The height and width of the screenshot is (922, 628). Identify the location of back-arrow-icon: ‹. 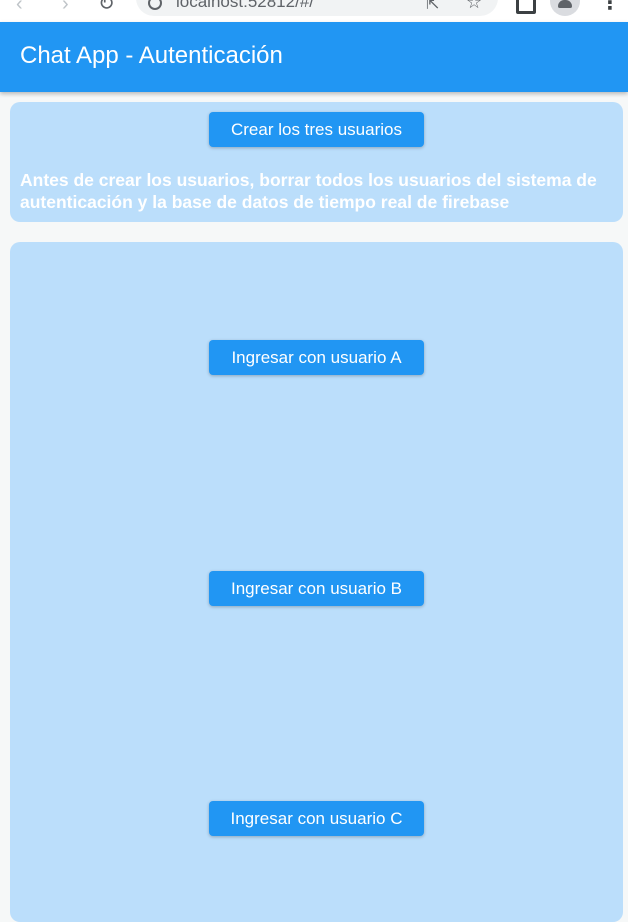
(19, 7).